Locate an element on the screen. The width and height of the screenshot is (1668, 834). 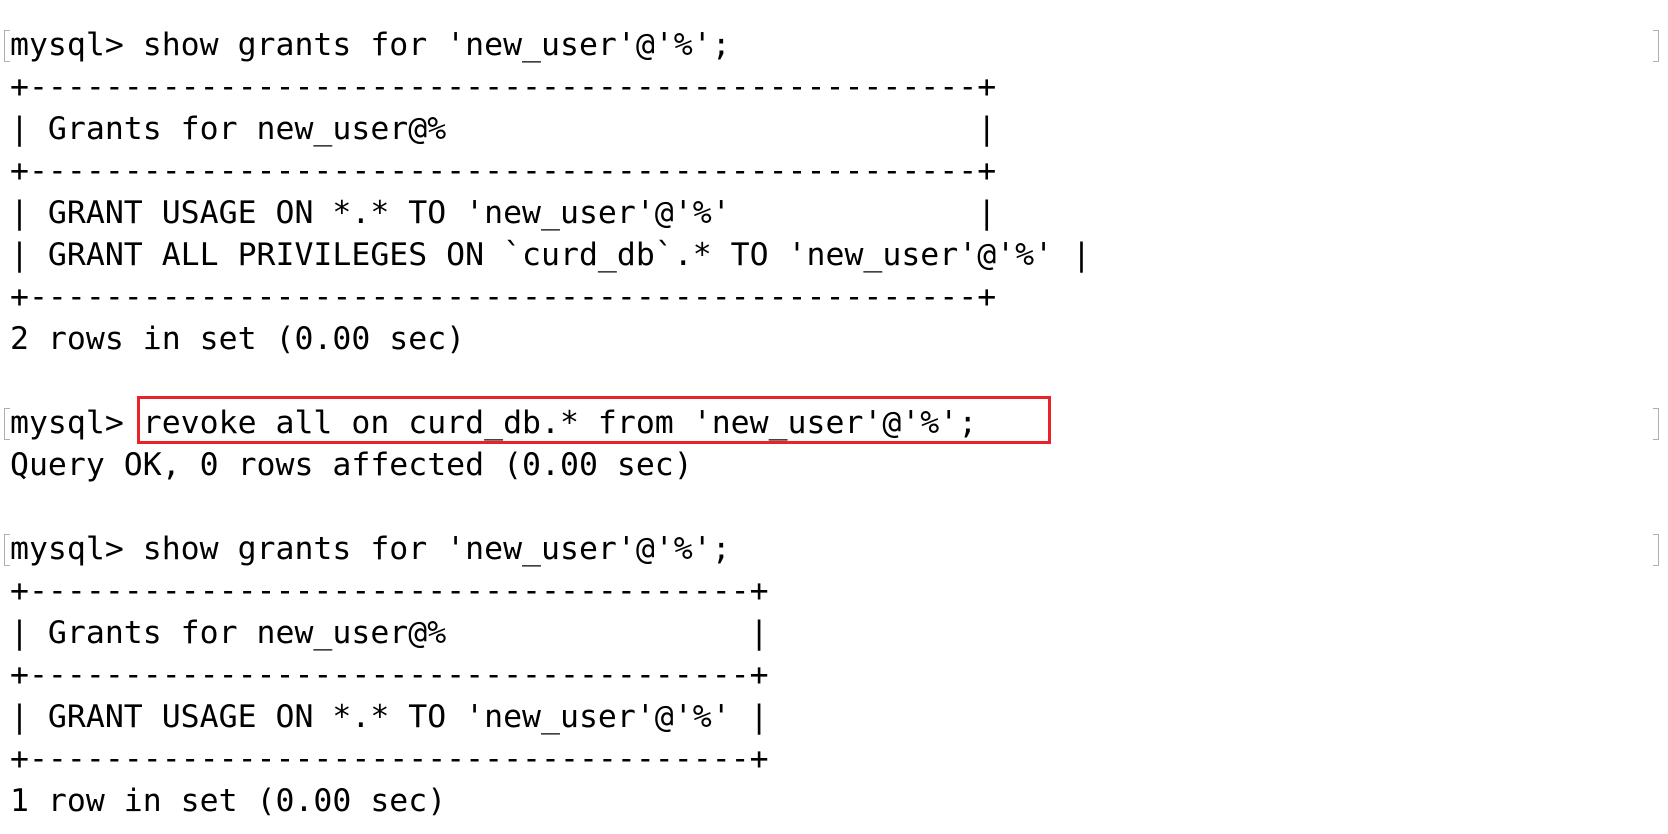
result-summary: 2 rows in set (0.00 sec) is located at coordinates (238, 339).